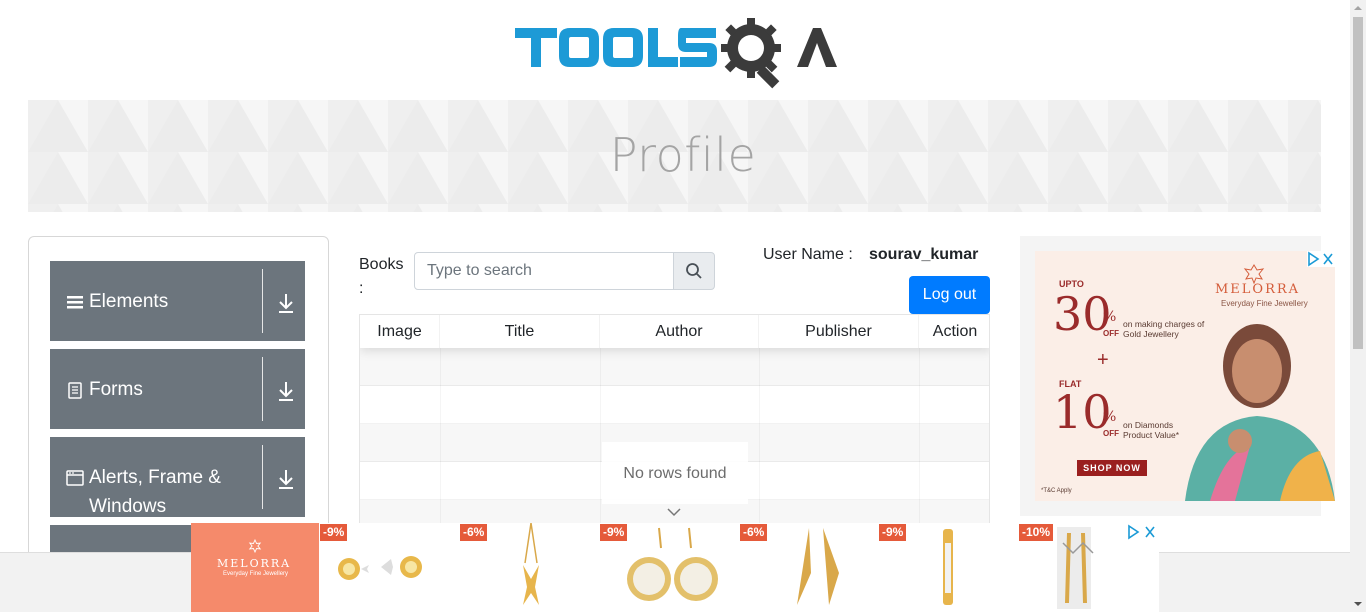  I want to click on ad-footnote: *T&C Apply, so click(1056, 491).